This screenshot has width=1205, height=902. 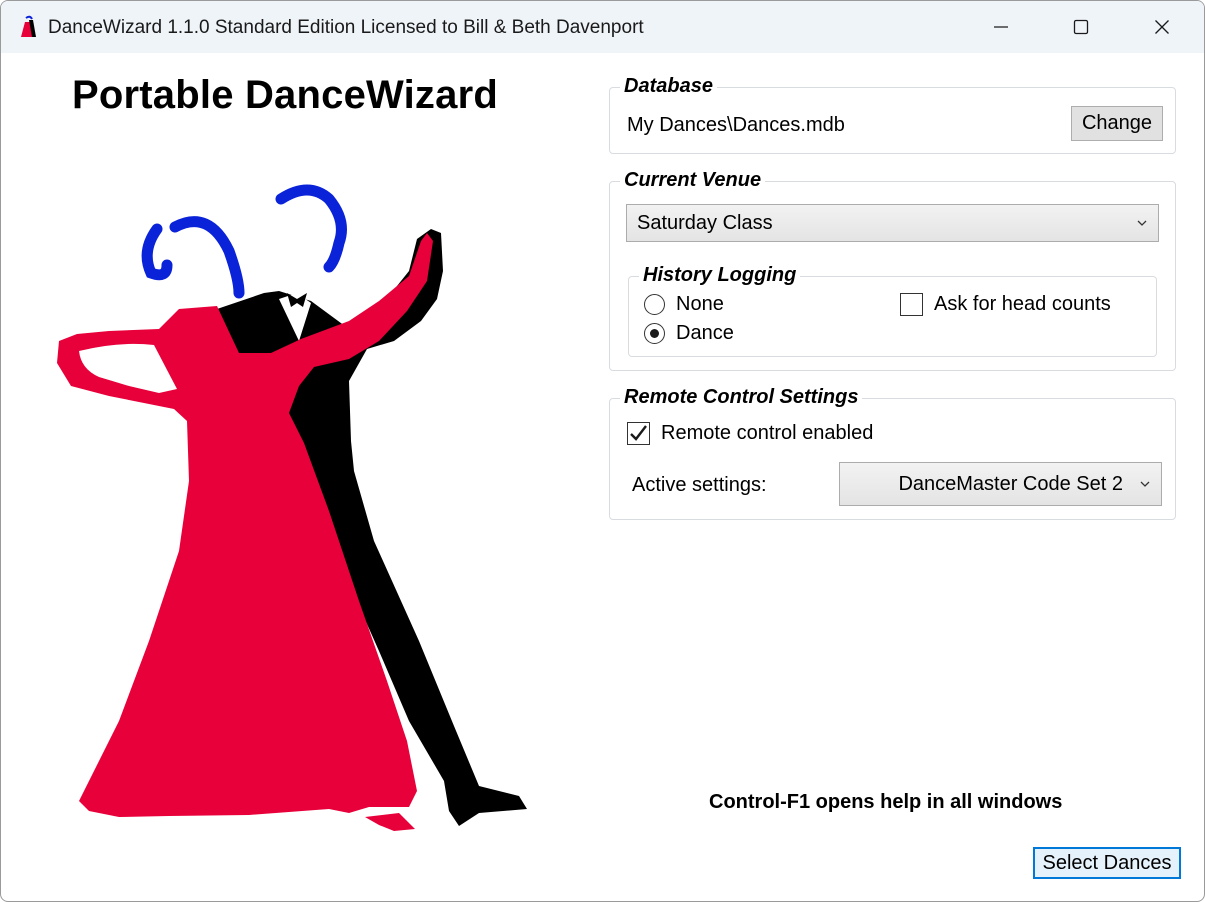 I want to click on history-radio-none: None, so click(x=684, y=304).